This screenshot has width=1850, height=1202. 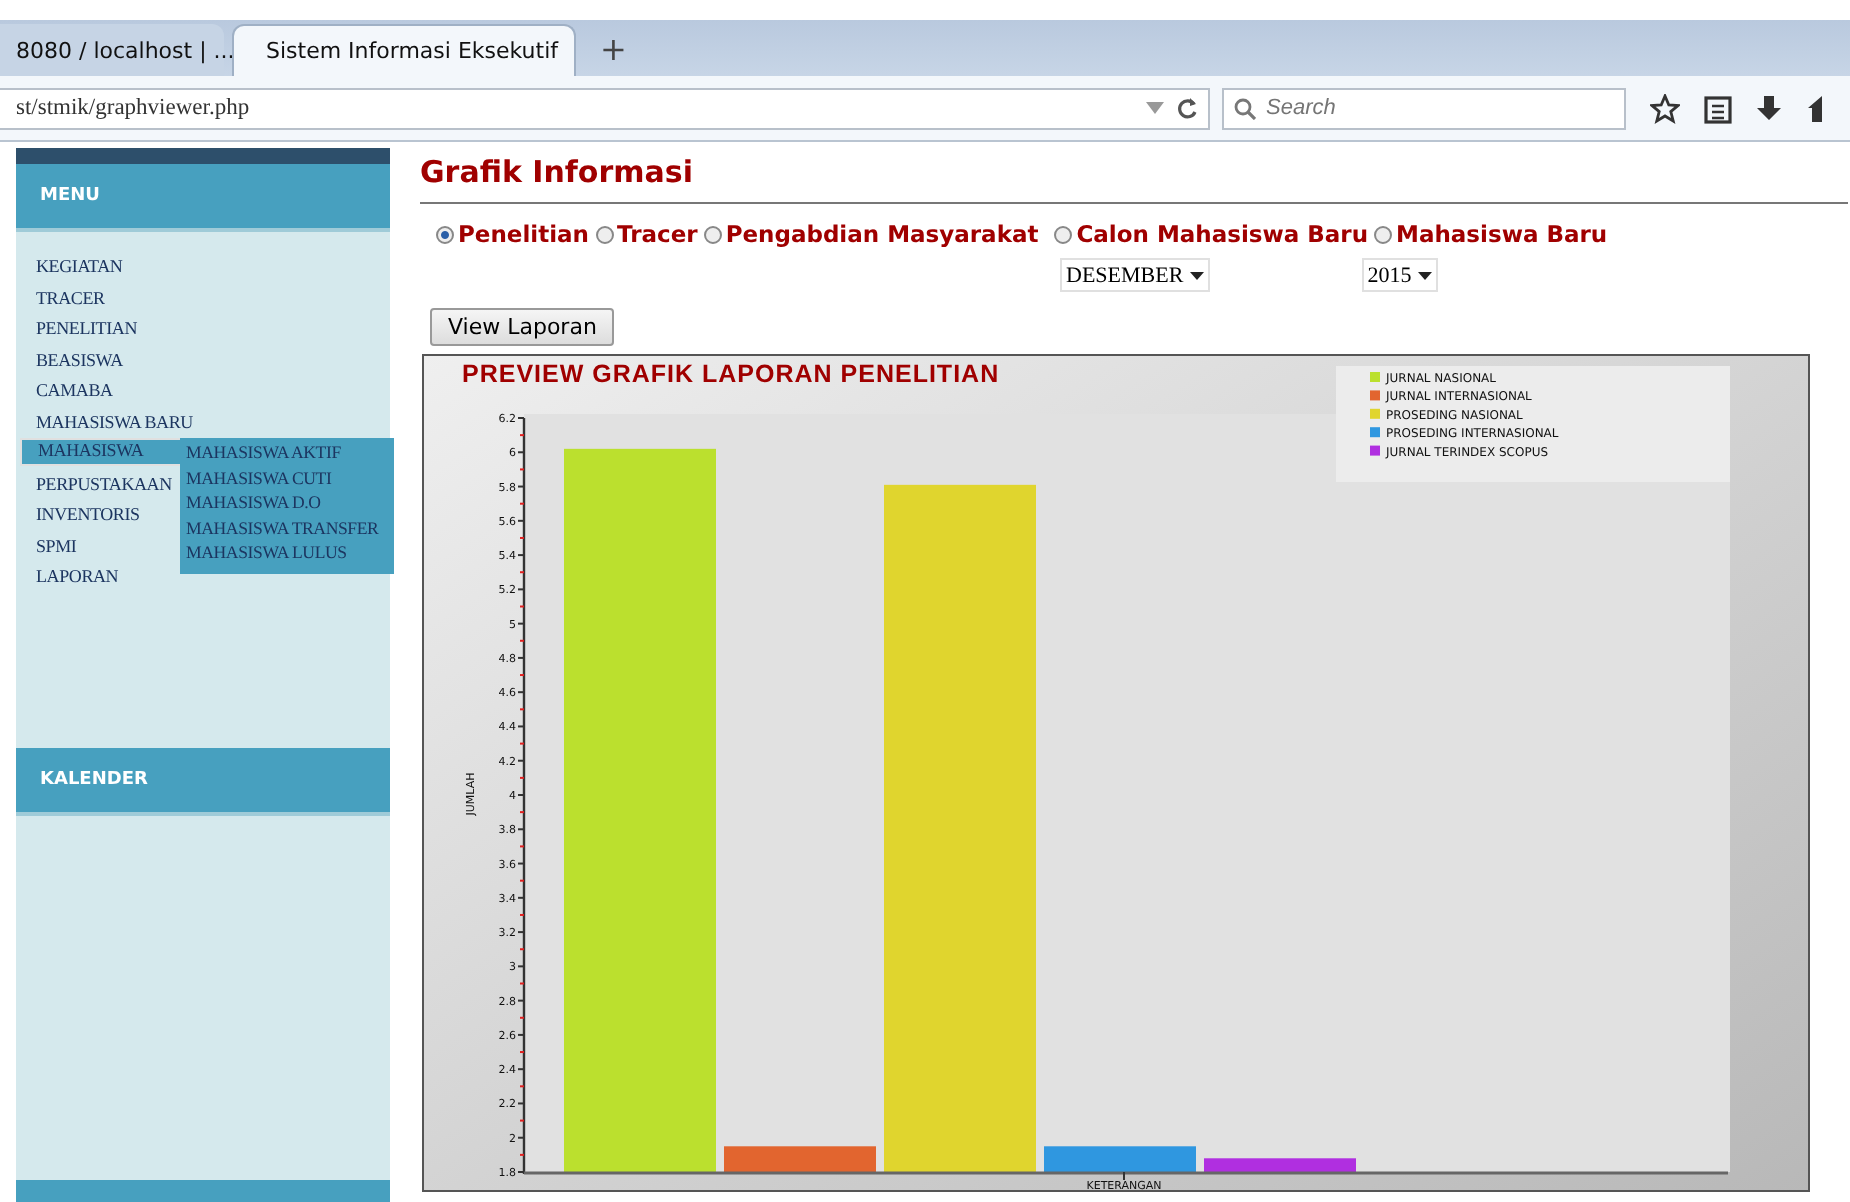 What do you see at coordinates (557, 173) in the screenshot?
I see `page-title: Grafik Informasi` at bounding box center [557, 173].